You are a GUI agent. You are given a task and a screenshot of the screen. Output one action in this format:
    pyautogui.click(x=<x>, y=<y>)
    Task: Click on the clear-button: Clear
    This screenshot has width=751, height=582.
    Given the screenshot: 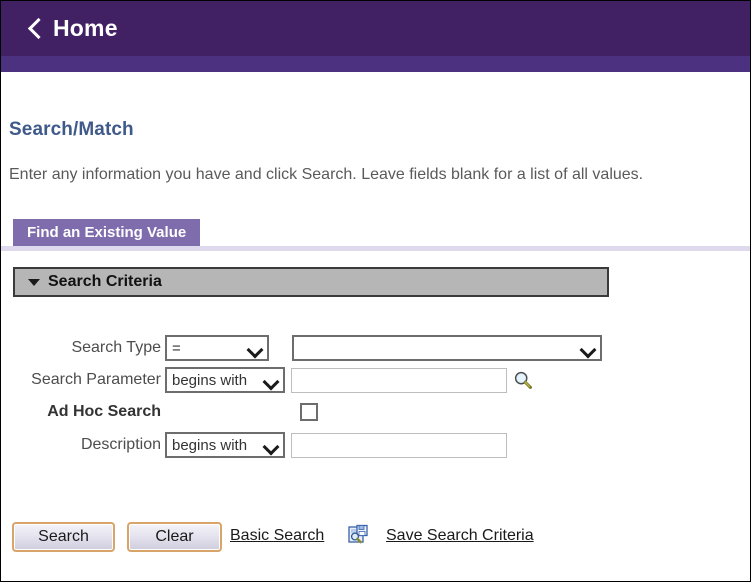 What is the action you would take?
    pyautogui.click(x=174, y=537)
    